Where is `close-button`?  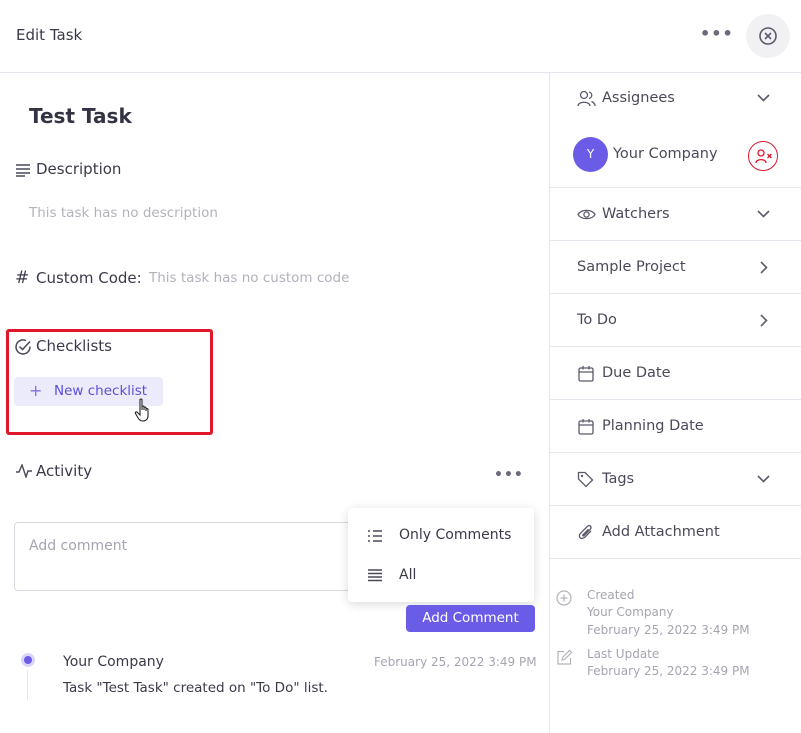 close-button is located at coordinates (768, 36).